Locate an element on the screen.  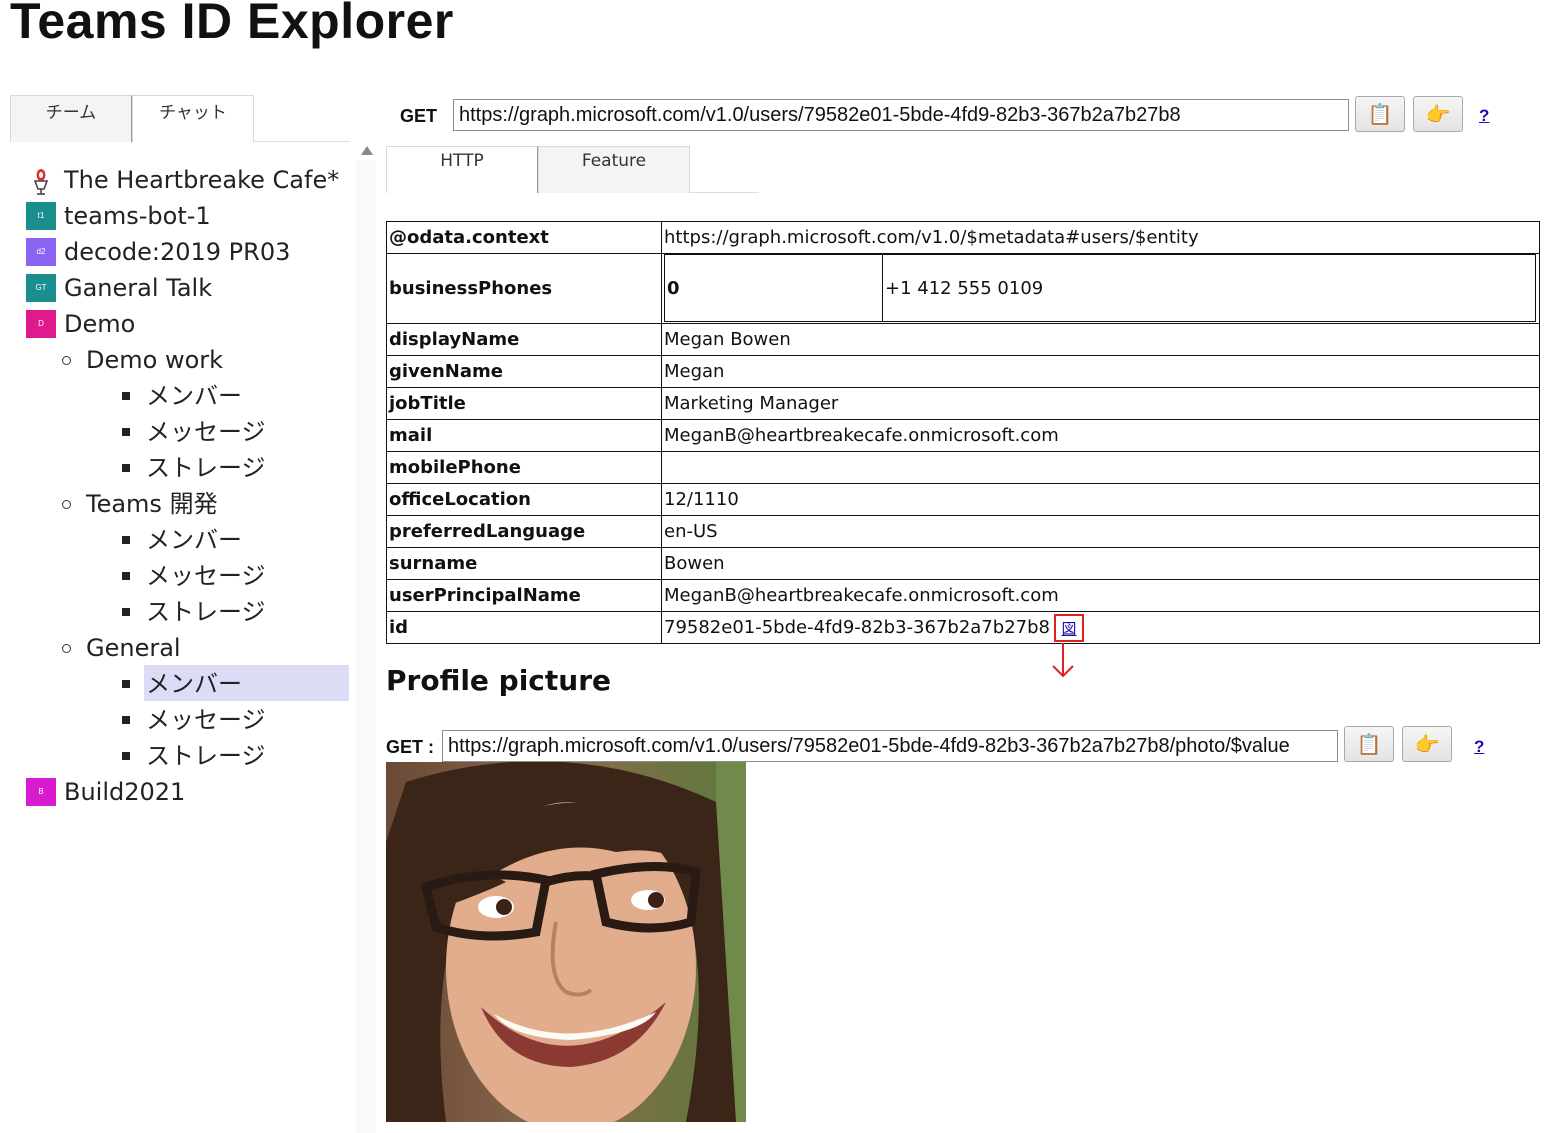
show-photo-link: 図 is located at coordinates (1068, 627).